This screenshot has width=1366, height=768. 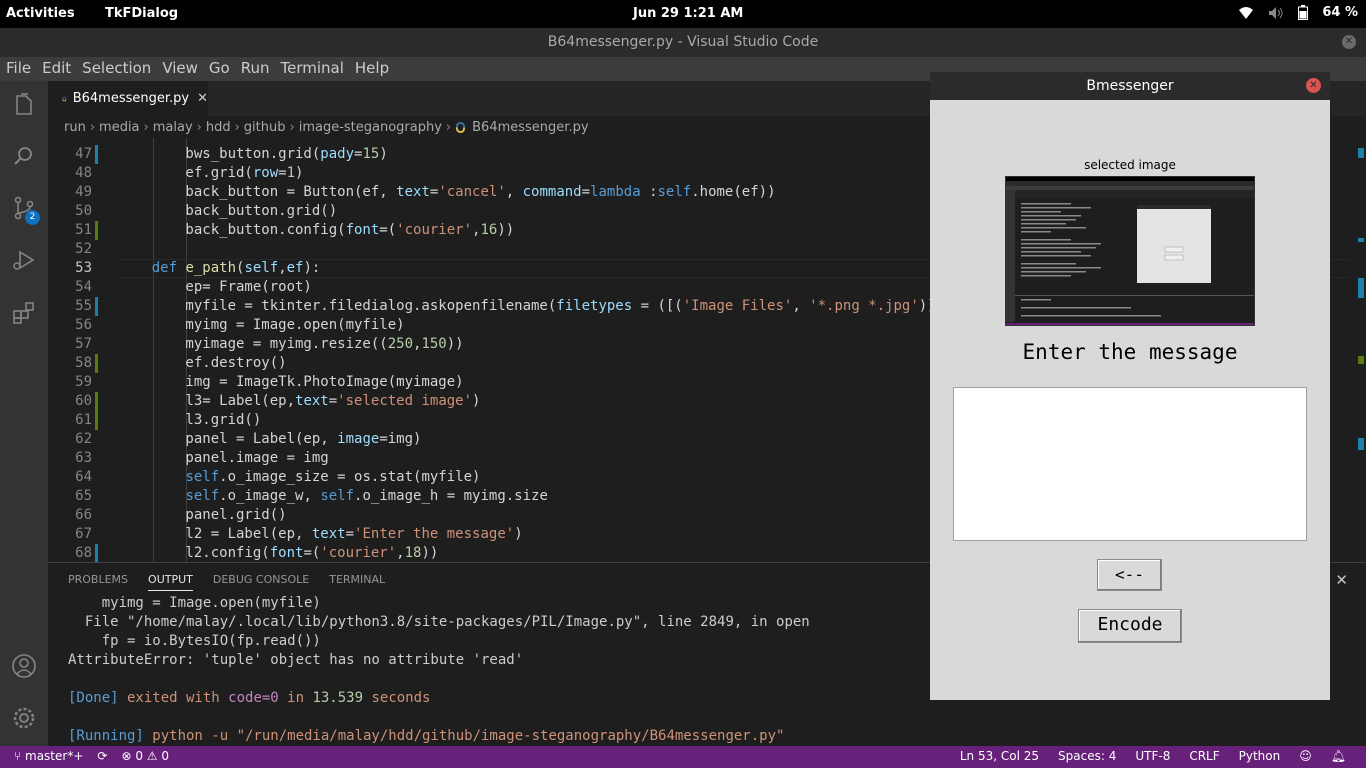 What do you see at coordinates (173, 127) in the screenshot?
I see `breadcrumb-item: malay` at bounding box center [173, 127].